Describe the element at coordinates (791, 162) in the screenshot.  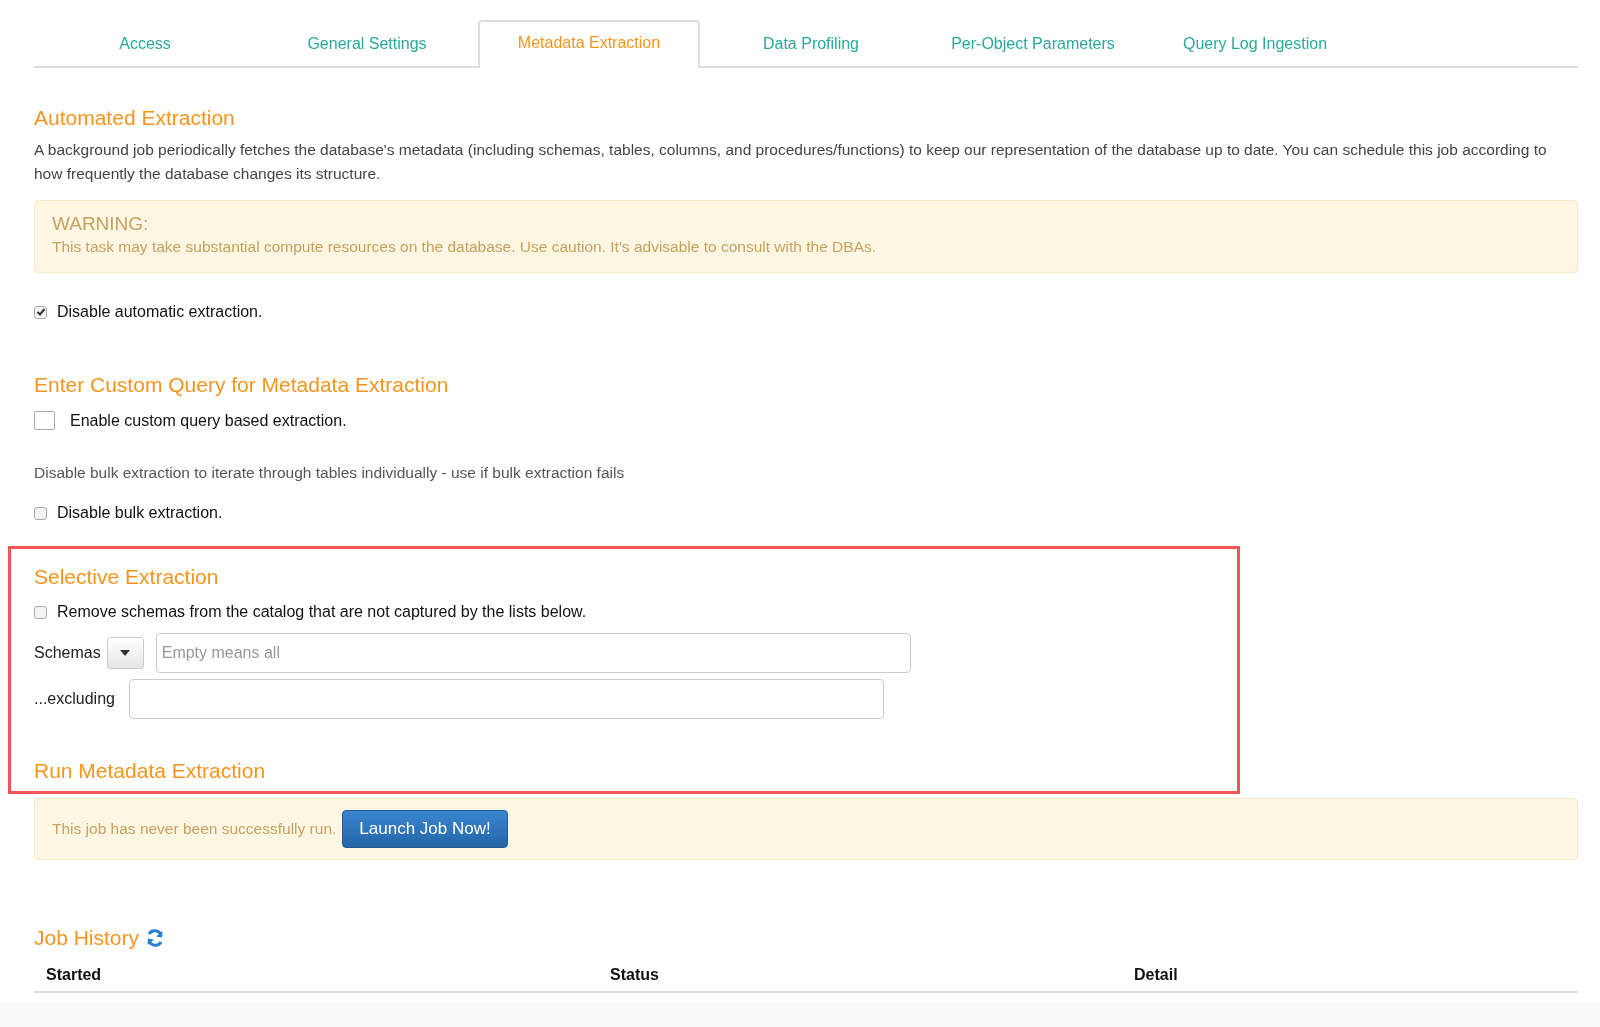
I see `description: A background job periodically fetches the database's metadata (including schemas, tables, columns, and procedures/functions) to keep our representation of the database up to date. You can schedule this job according to how frequently the database changes its structure.` at that location.